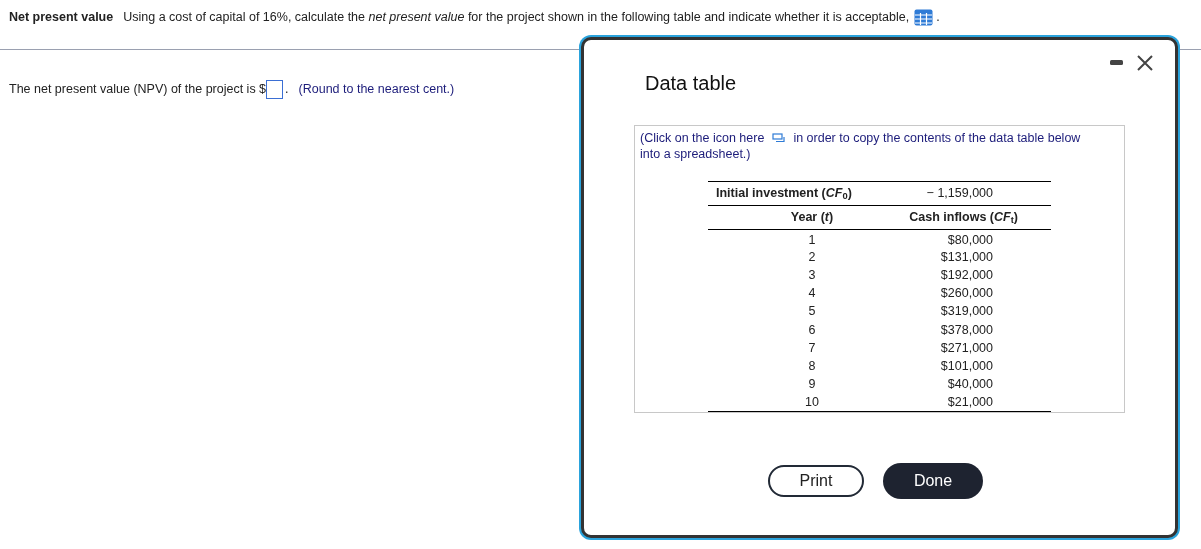 This screenshot has width=1201, height=549. What do you see at coordinates (275, 89) in the screenshot?
I see `answer-field` at bounding box center [275, 89].